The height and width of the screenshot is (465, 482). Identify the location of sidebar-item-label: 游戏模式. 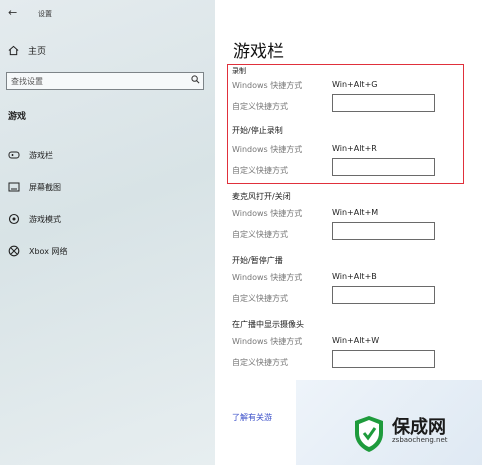
(45, 219).